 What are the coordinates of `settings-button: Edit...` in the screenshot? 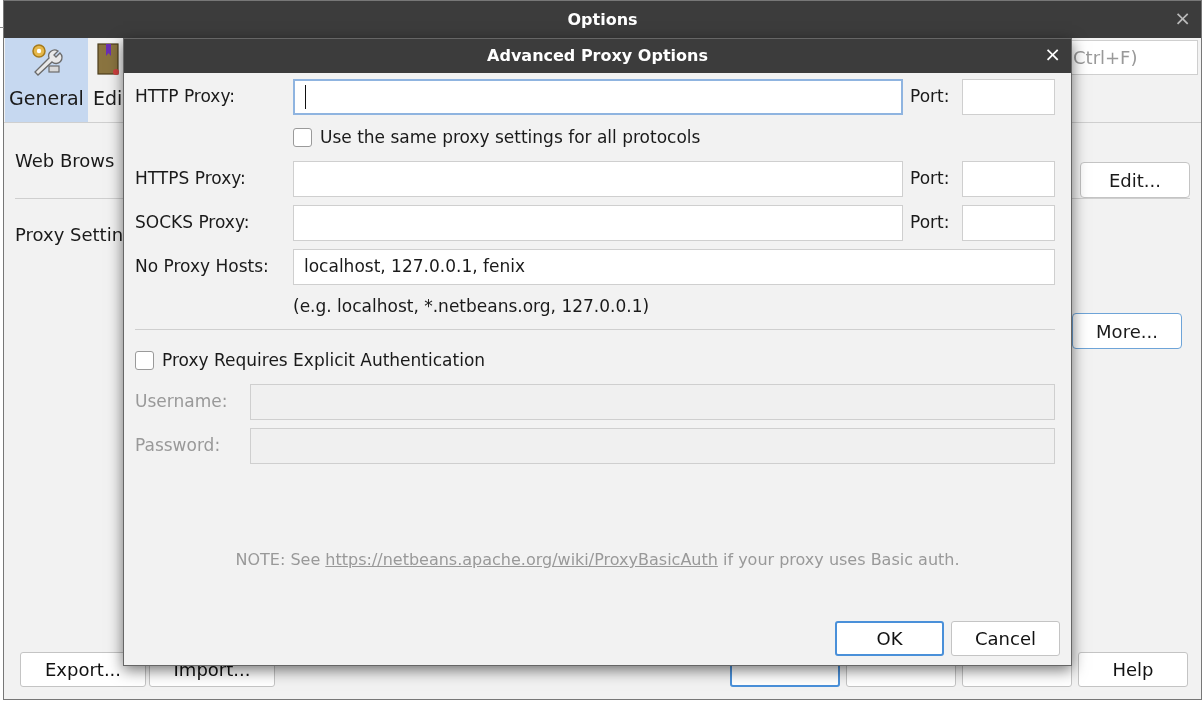 It's located at (1135, 180).